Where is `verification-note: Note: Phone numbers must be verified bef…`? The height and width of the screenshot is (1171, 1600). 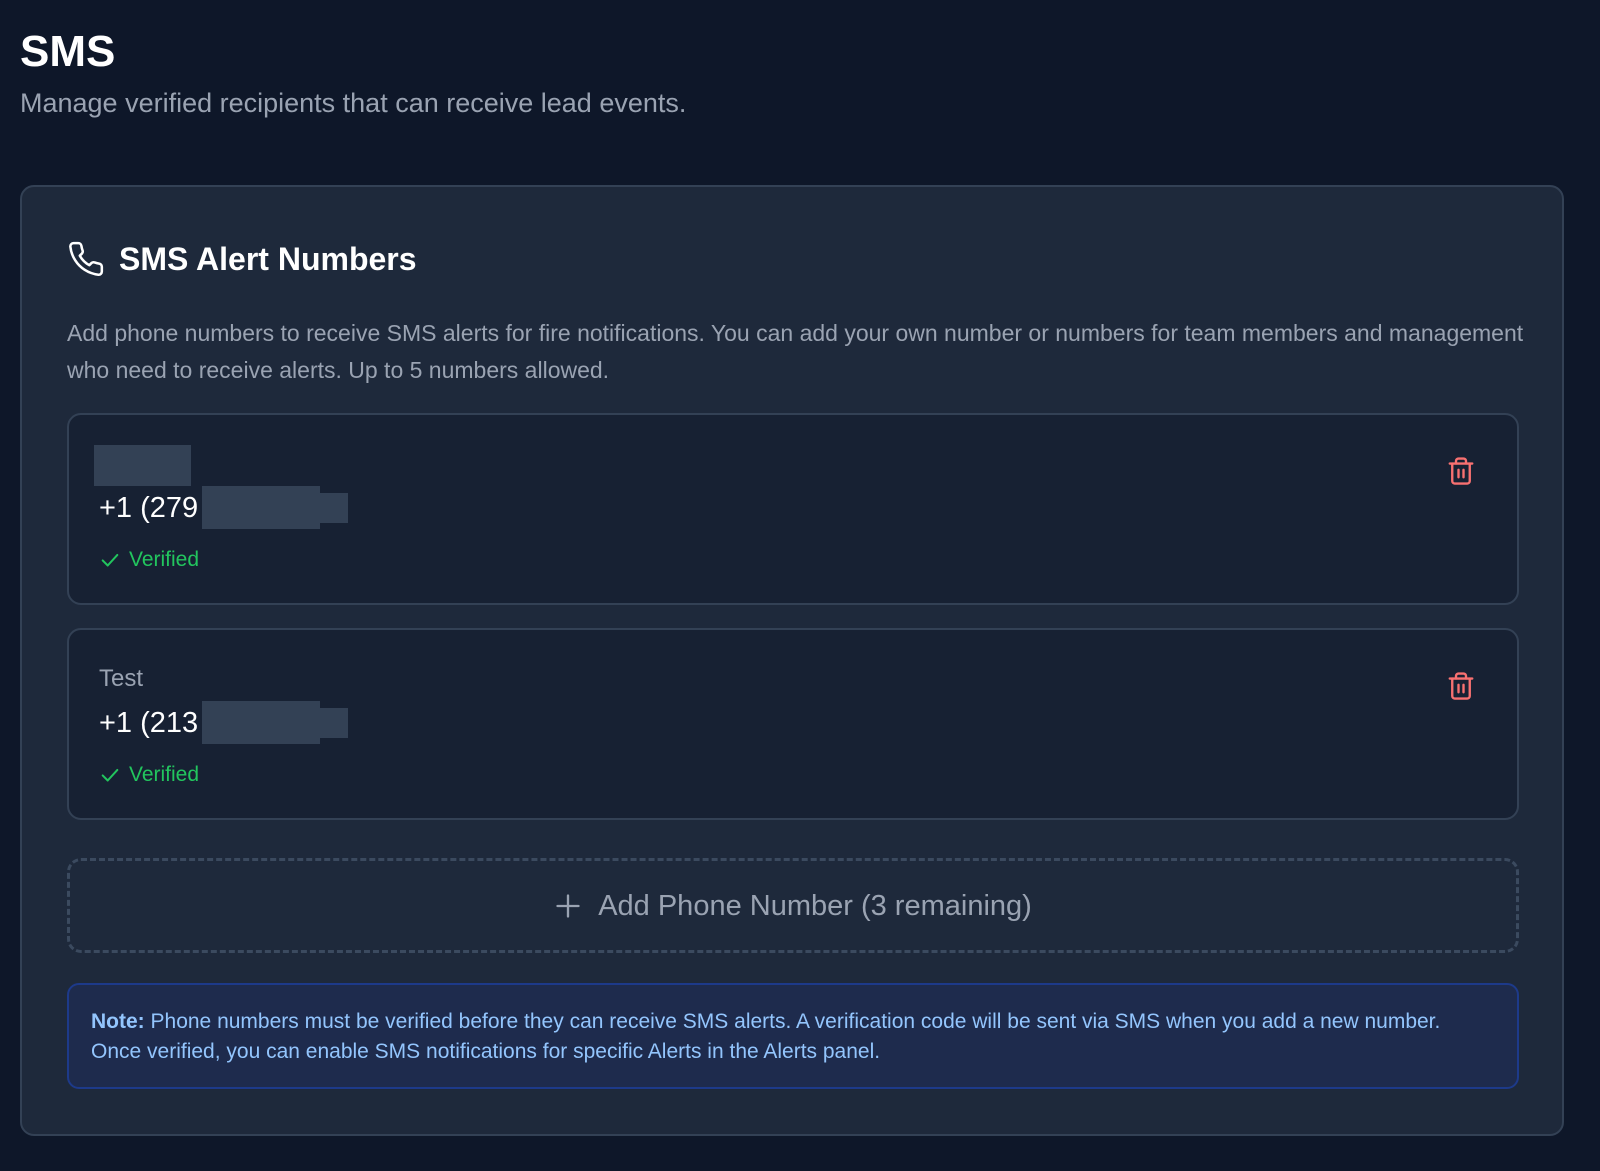
verification-note: Note: Phone numbers must be verified bef… is located at coordinates (793, 1036).